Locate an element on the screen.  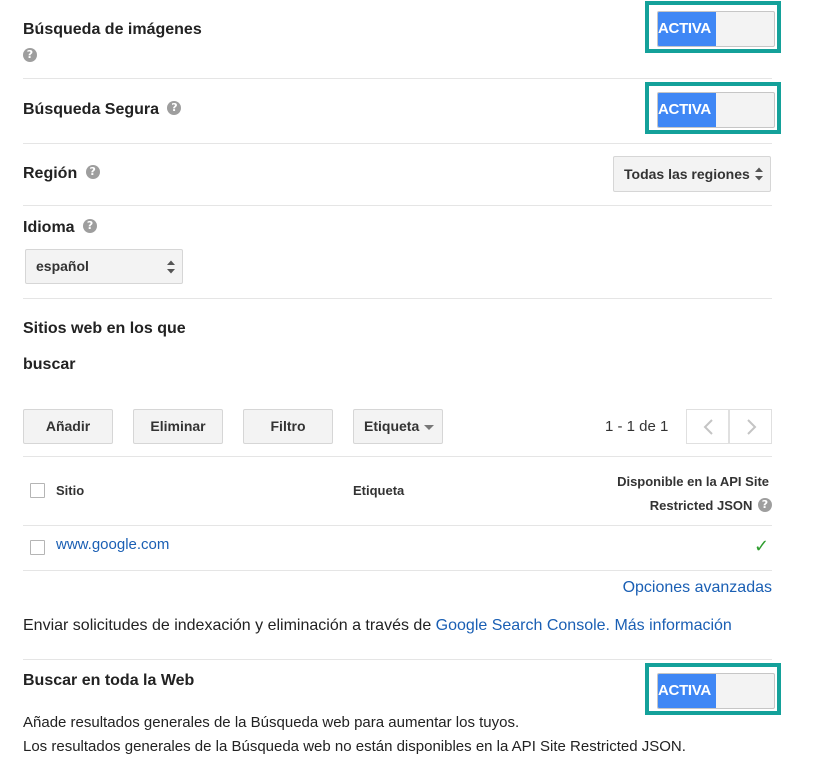
region-label: Región ? is located at coordinates (61, 174).